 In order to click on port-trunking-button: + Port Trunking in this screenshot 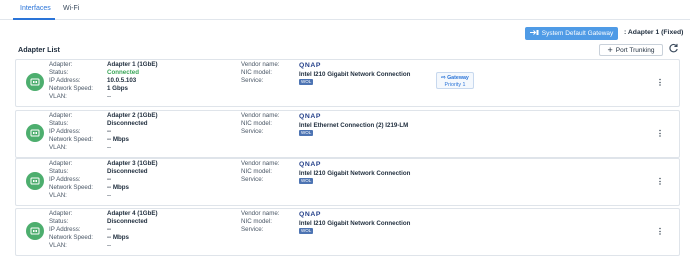, I will do `click(631, 50)`.